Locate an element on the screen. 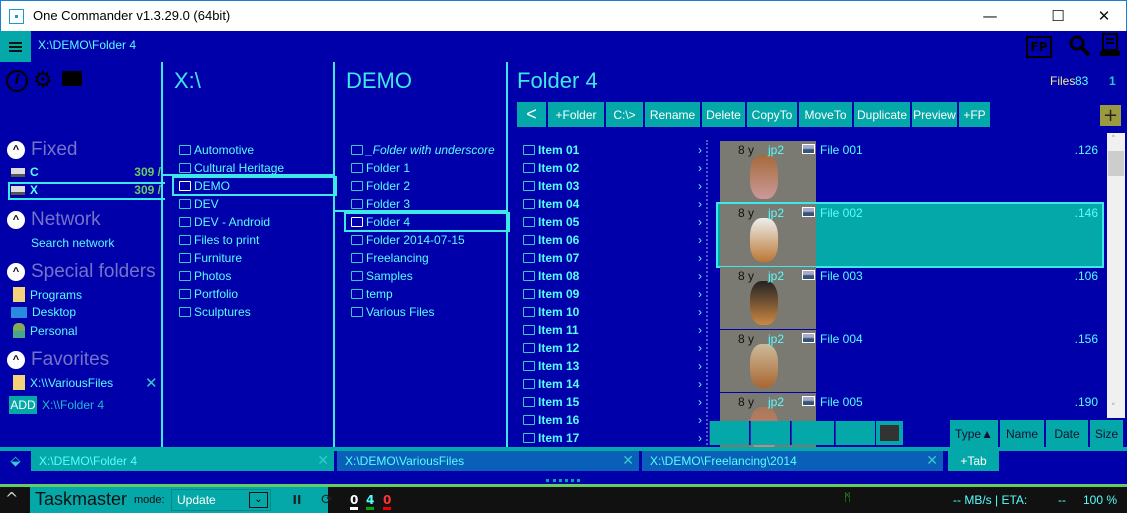  section-network: ^ Network is located at coordinates (54, 220).